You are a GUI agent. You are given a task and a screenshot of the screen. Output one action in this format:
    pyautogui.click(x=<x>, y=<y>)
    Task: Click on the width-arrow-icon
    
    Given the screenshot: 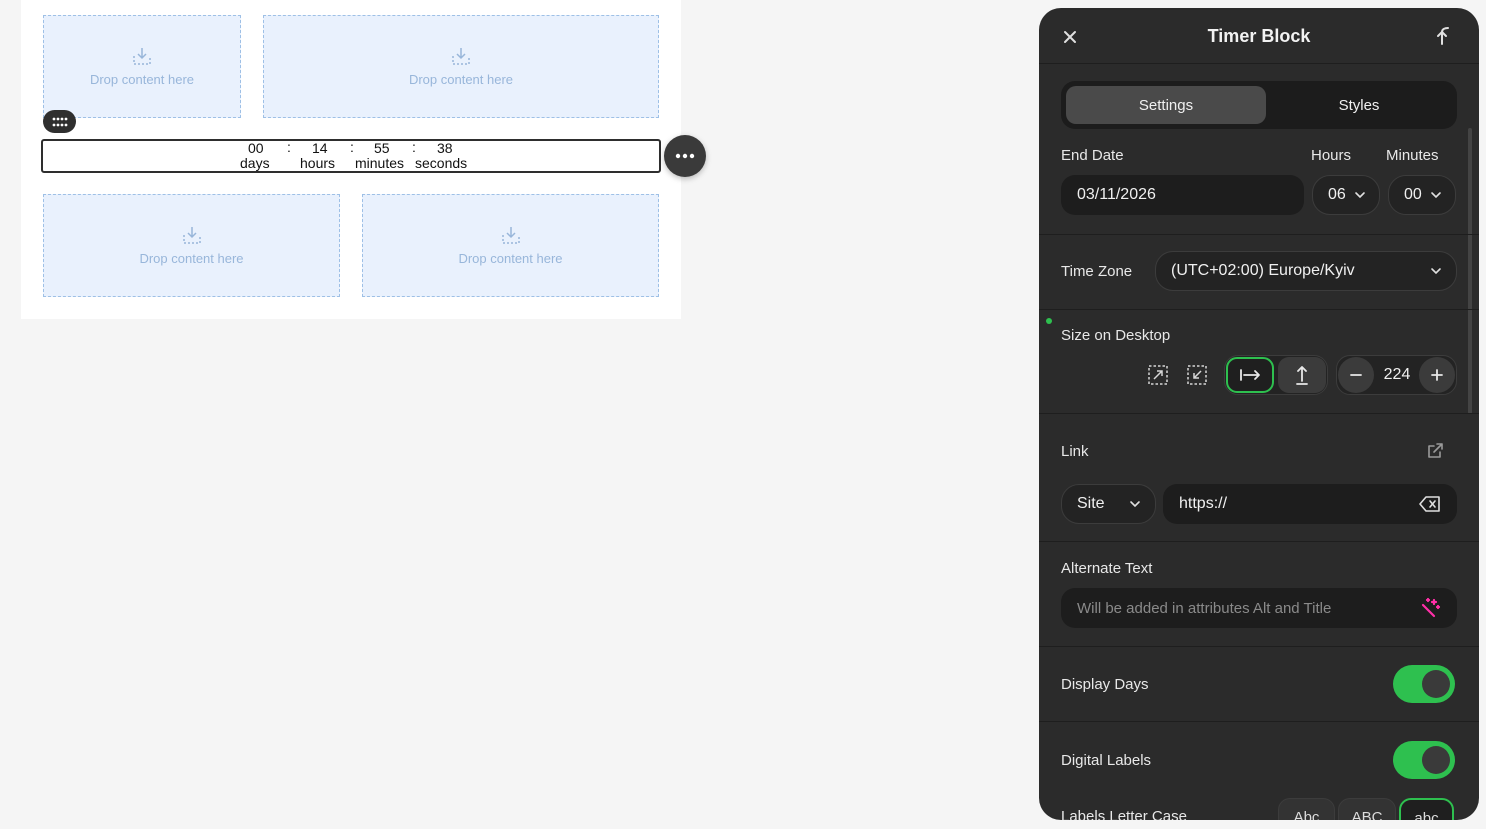 What is the action you would take?
    pyautogui.click(x=1250, y=375)
    